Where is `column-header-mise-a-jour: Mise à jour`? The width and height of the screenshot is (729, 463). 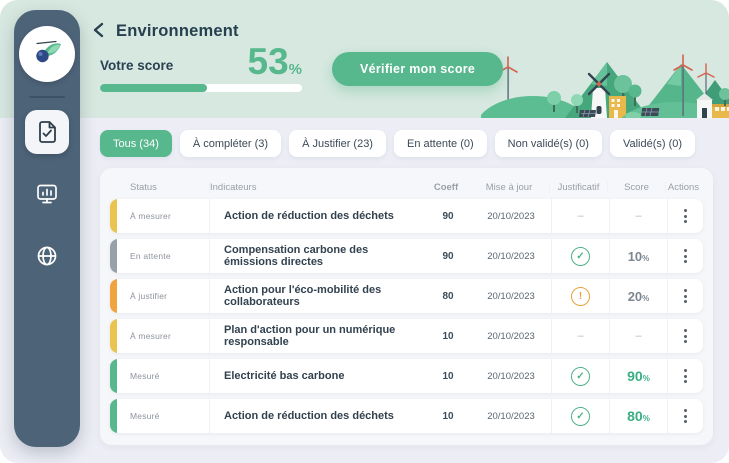 column-header-mise-a-jour: Mise à jour is located at coordinates (509, 187).